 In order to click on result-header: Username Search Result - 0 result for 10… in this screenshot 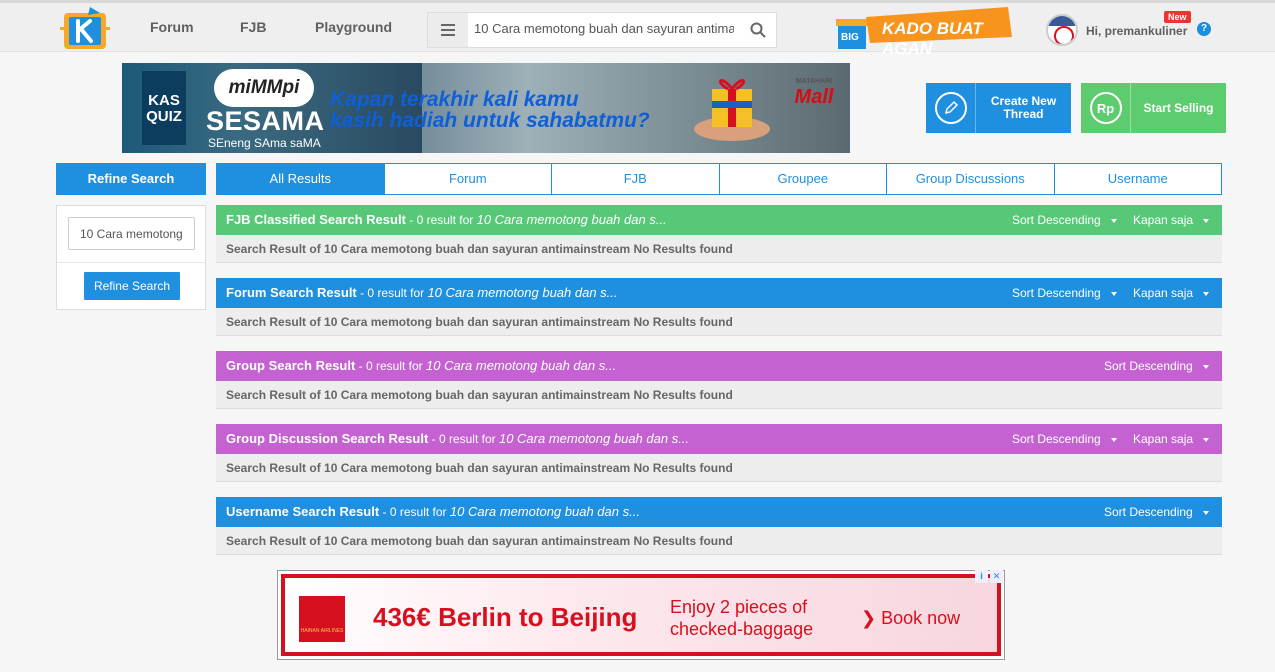, I will do `click(719, 512)`.